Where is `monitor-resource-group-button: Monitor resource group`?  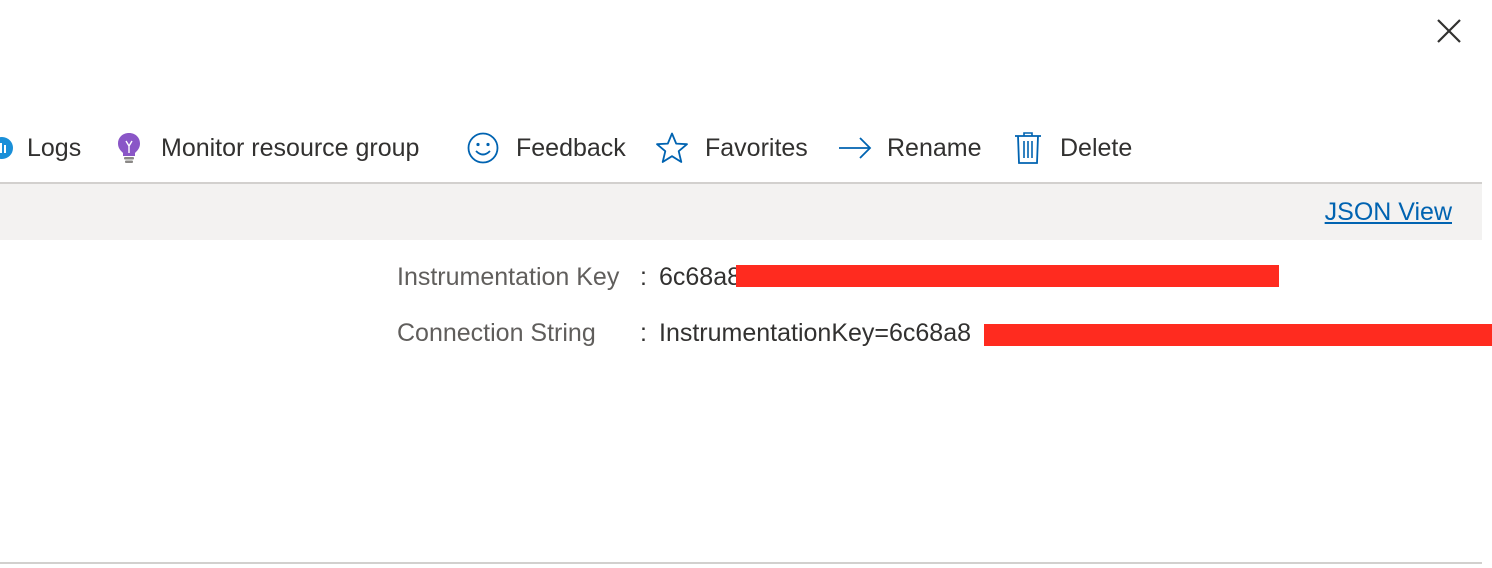
monitor-resource-group-button: Monitor resource group is located at coordinates (267, 148).